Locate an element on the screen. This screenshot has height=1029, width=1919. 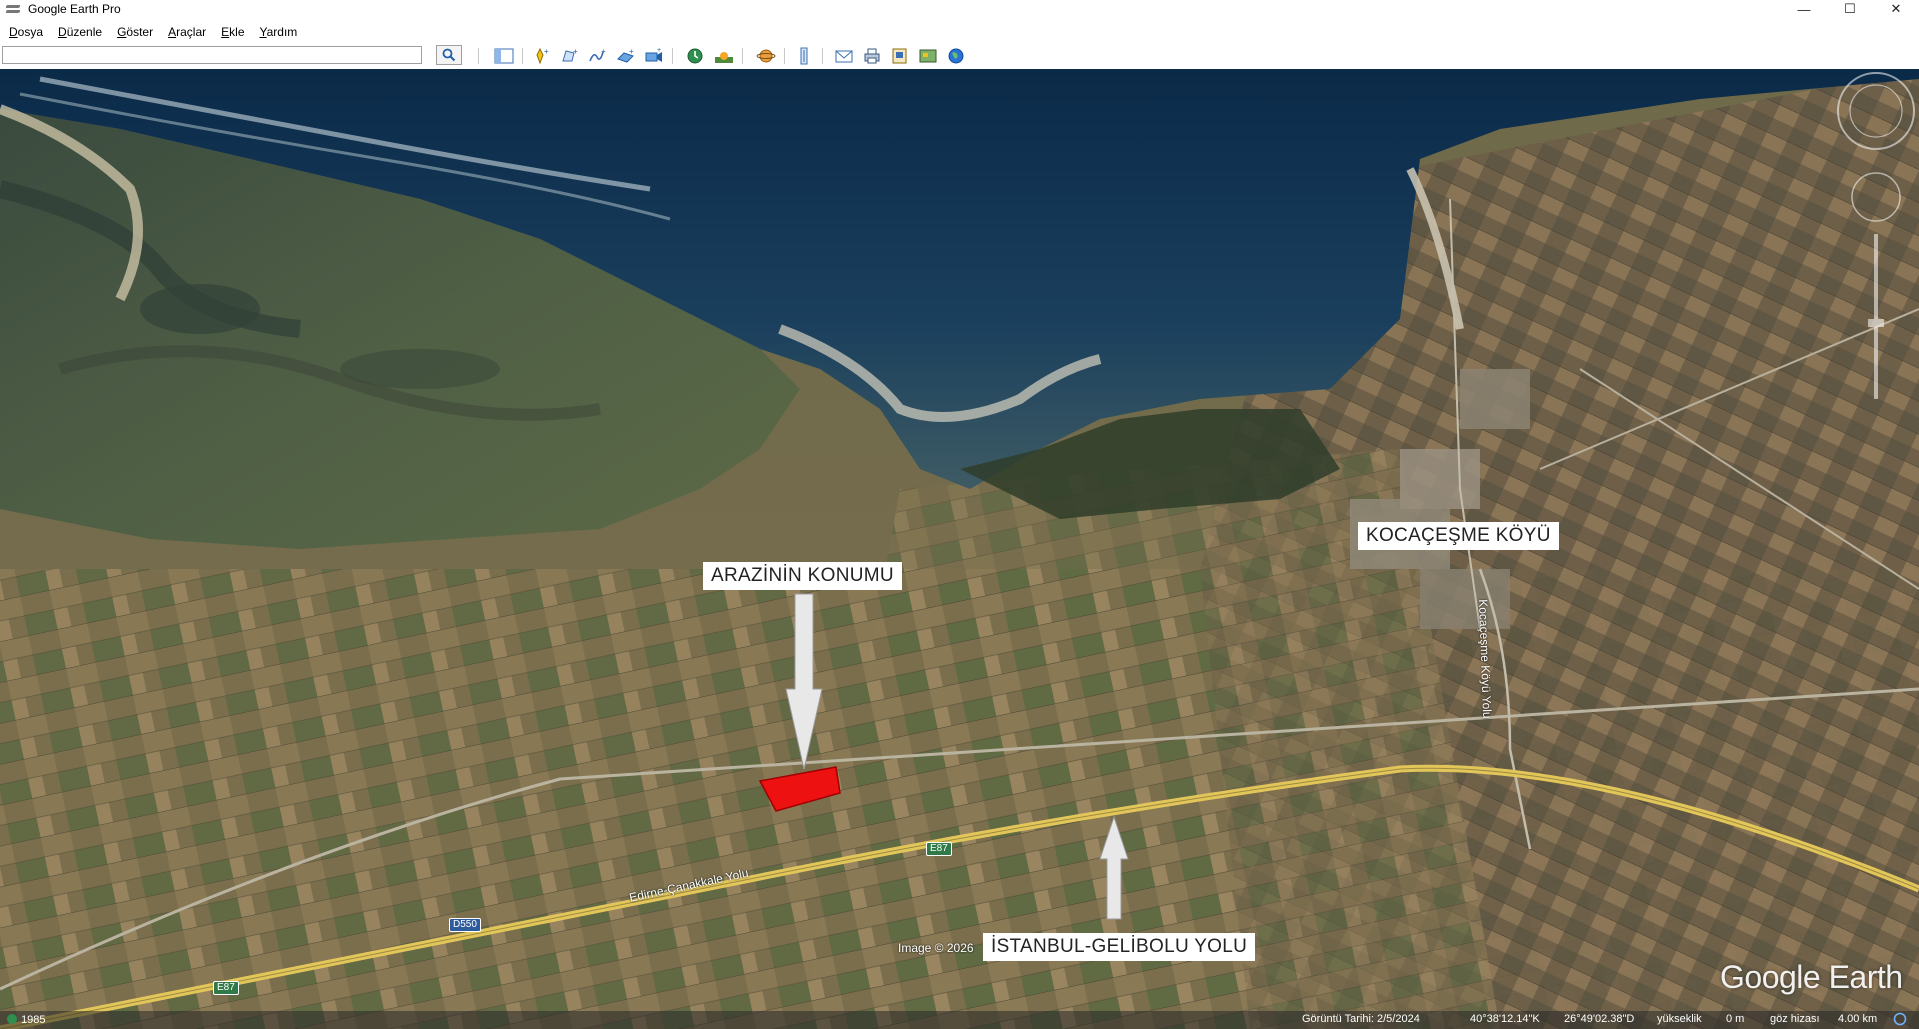
print-icon is located at coordinates (872, 56).